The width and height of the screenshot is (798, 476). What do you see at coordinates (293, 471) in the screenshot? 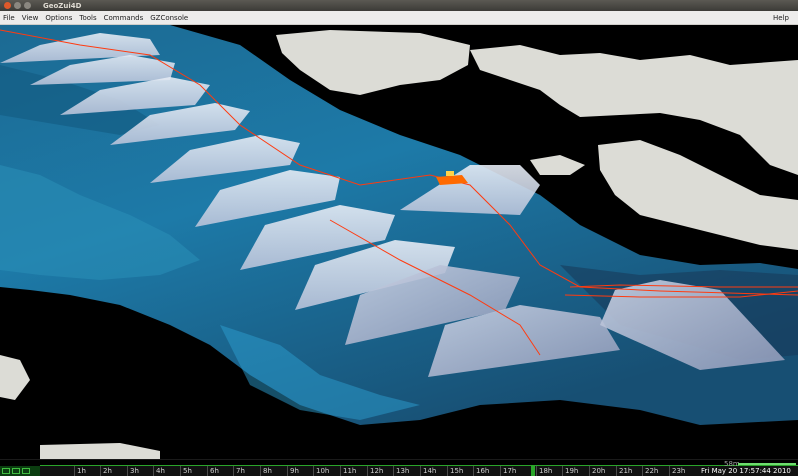
I see `tick-label: 9h` at bounding box center [293, 471].